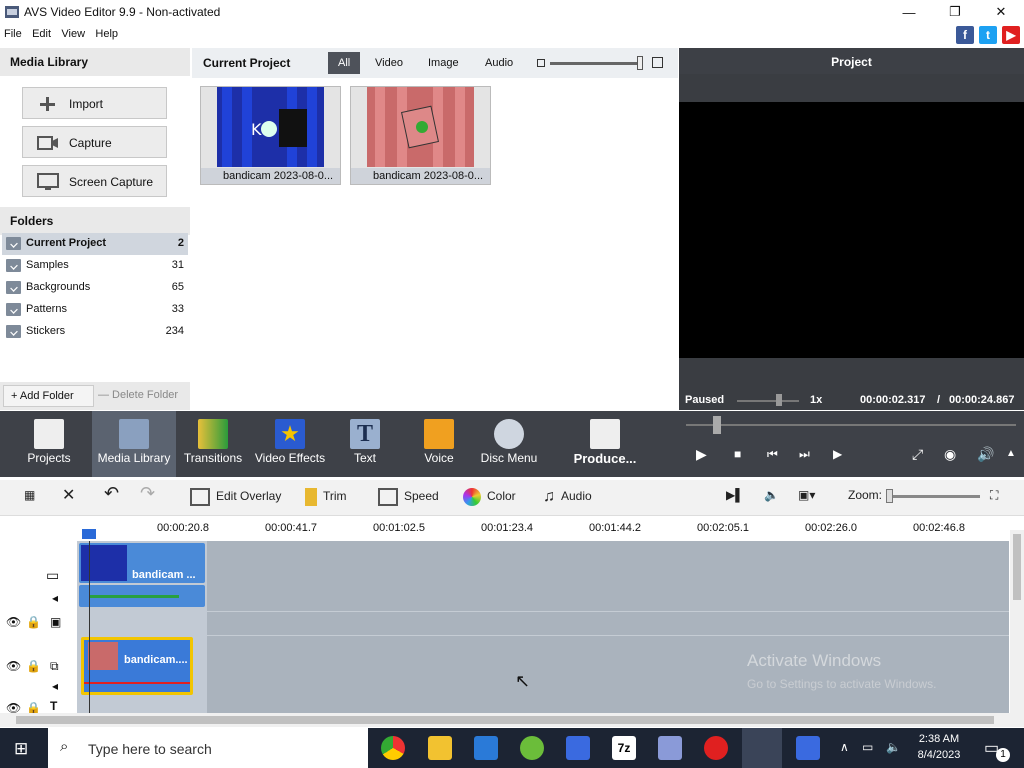 This screenshot has width=1024, height=768. What do you see at coordinates (408, 497) in the screenshot?
I see `speed-button: Speed` at bounding box center [408, 497].